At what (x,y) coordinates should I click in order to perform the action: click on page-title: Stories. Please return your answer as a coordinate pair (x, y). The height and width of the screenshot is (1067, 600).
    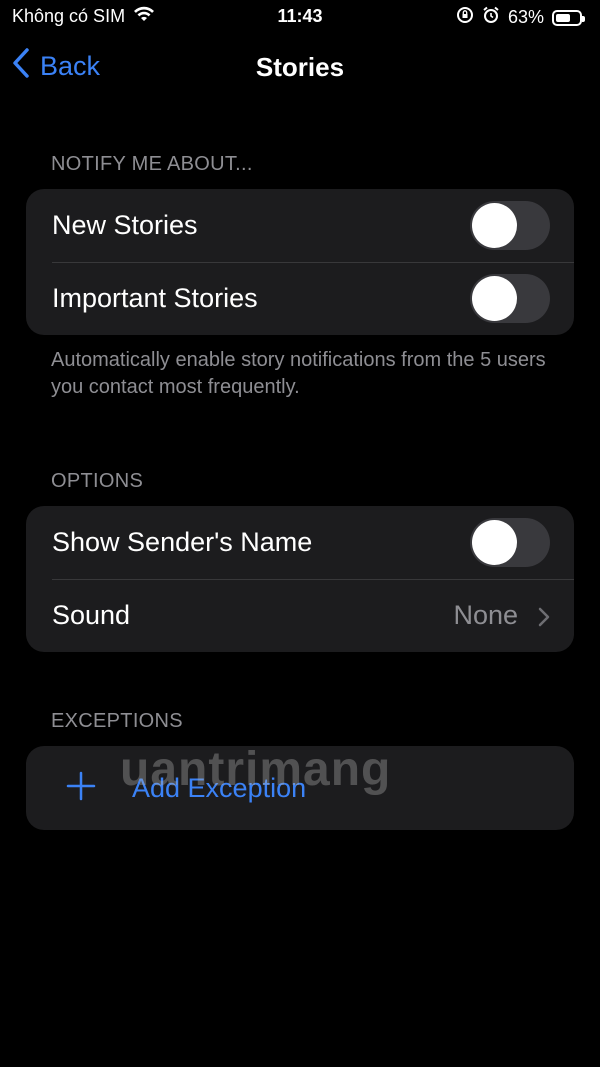
    Looking at the image, I should click on (300, 67).